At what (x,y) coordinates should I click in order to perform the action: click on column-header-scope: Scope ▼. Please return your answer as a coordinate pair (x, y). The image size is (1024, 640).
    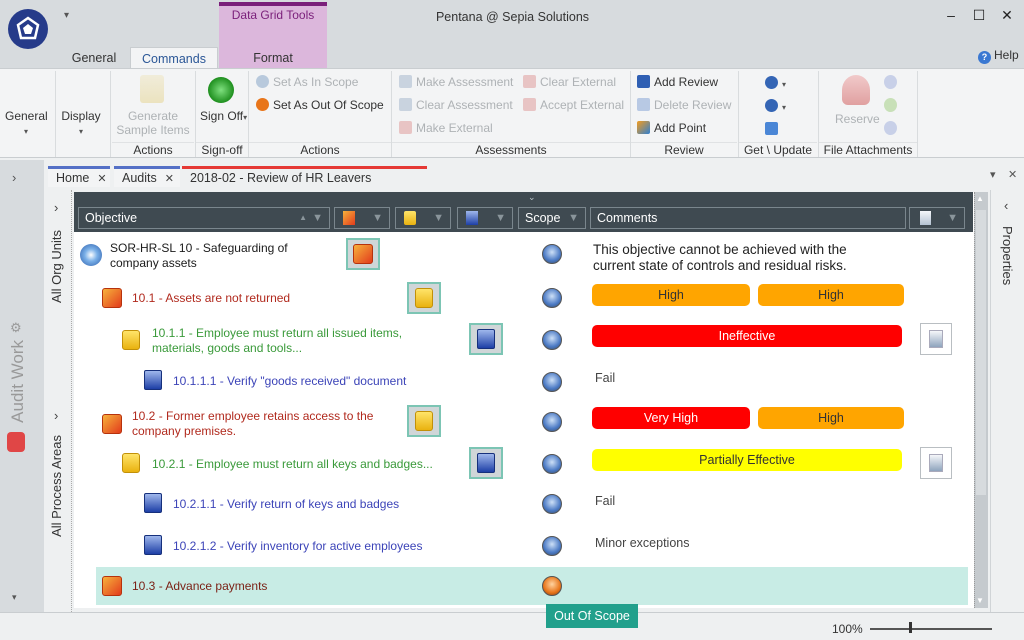
    Looking at the image, I should click on (552, 218).